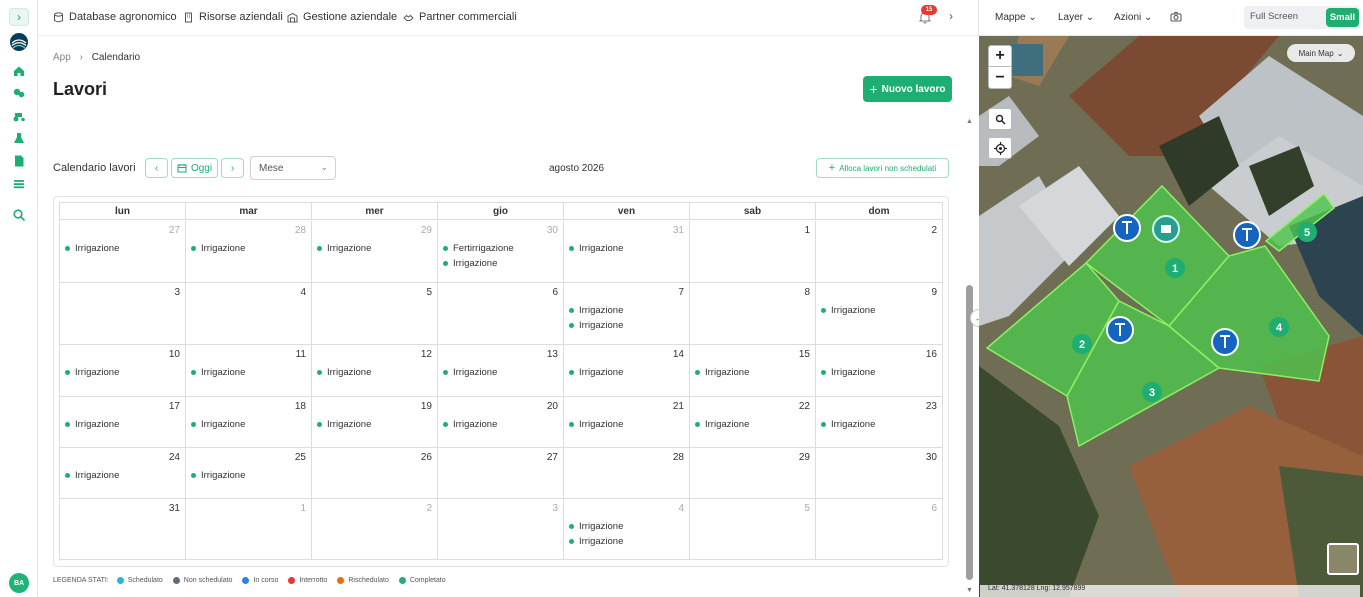 This screenshot has width=1363, height=597. Describe the element at coordinates (753, 371) in the screenshot. I see `day-cell: 15 Irrigazione` at that location.